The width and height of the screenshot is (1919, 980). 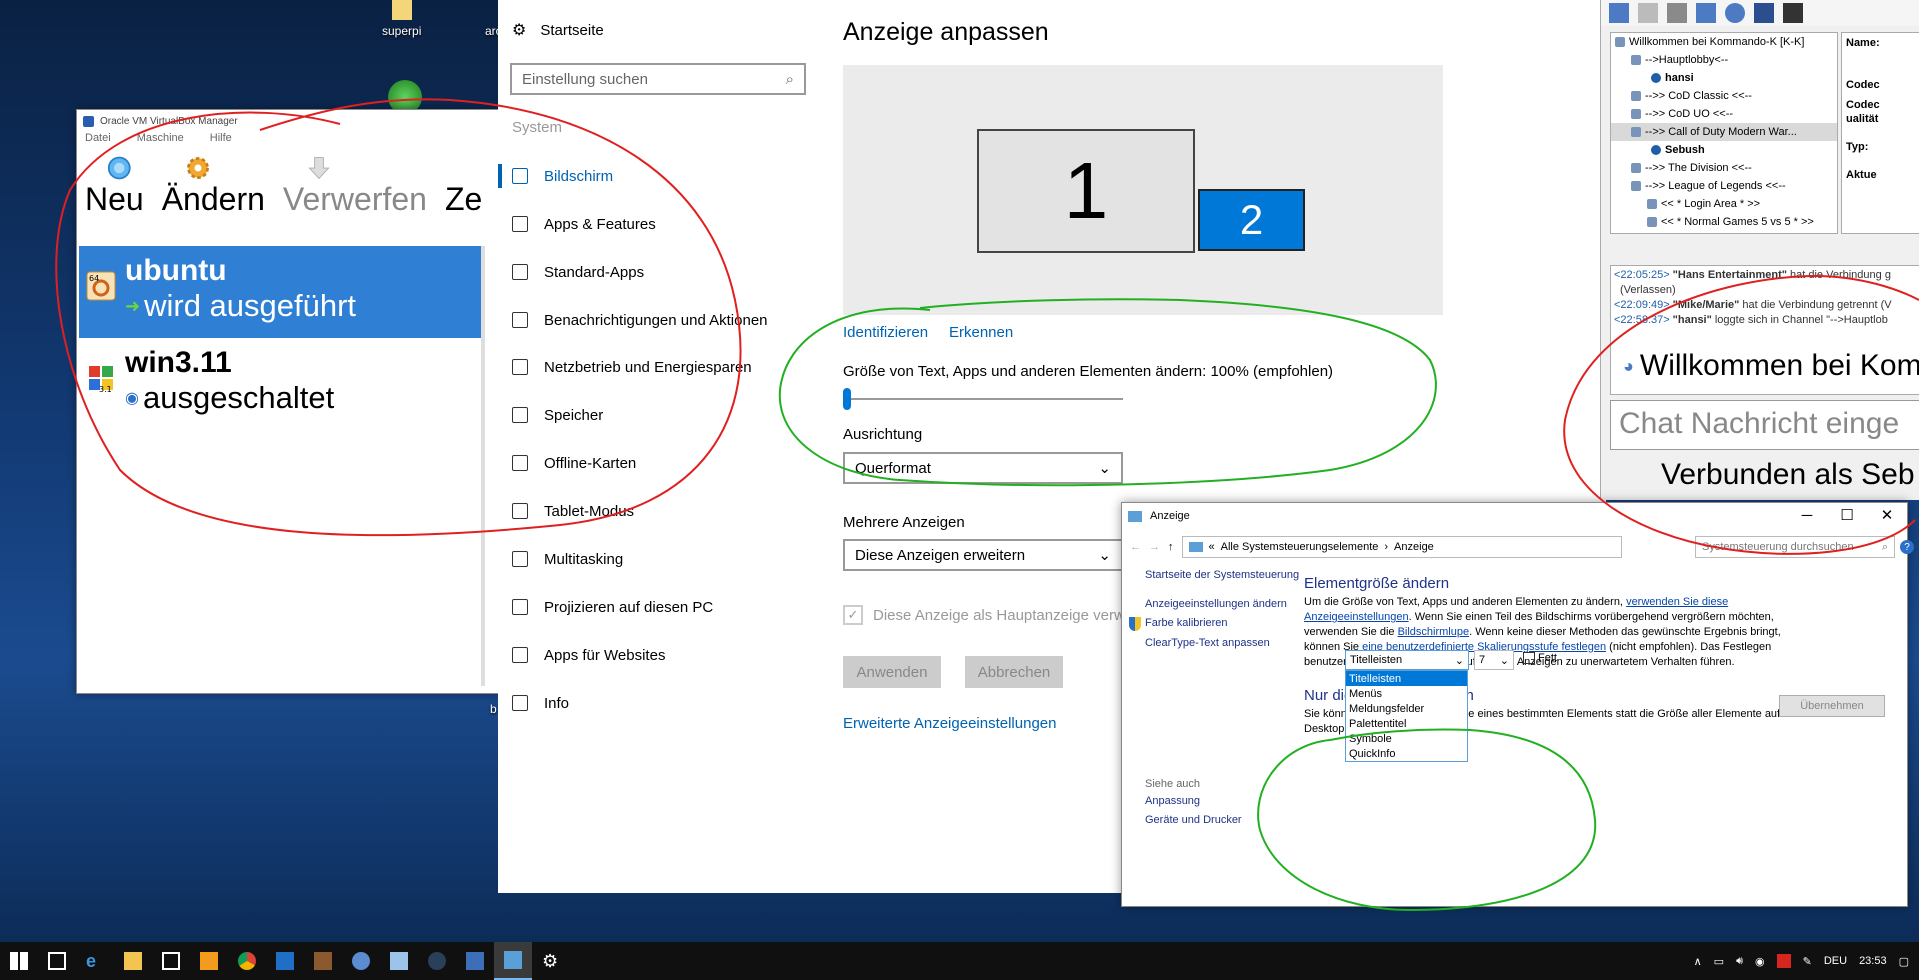 I want to click on ts-chat-input: Chat Nachricht einge, so click(x=1764, y=425).